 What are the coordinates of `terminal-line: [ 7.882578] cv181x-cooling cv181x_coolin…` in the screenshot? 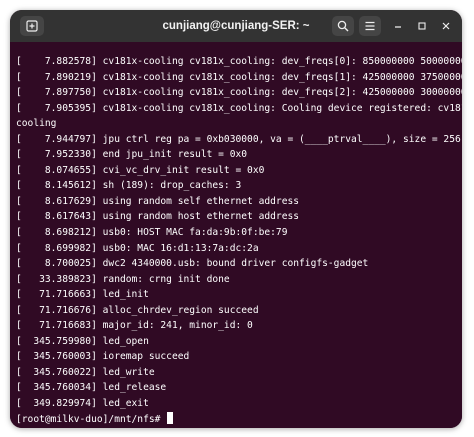 It's located at (239, 61).